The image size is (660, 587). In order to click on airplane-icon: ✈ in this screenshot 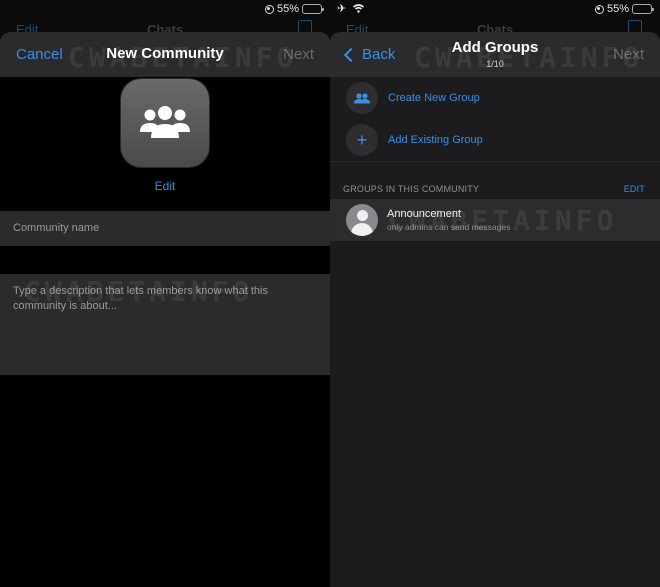, I will do `click(342, 9)`.